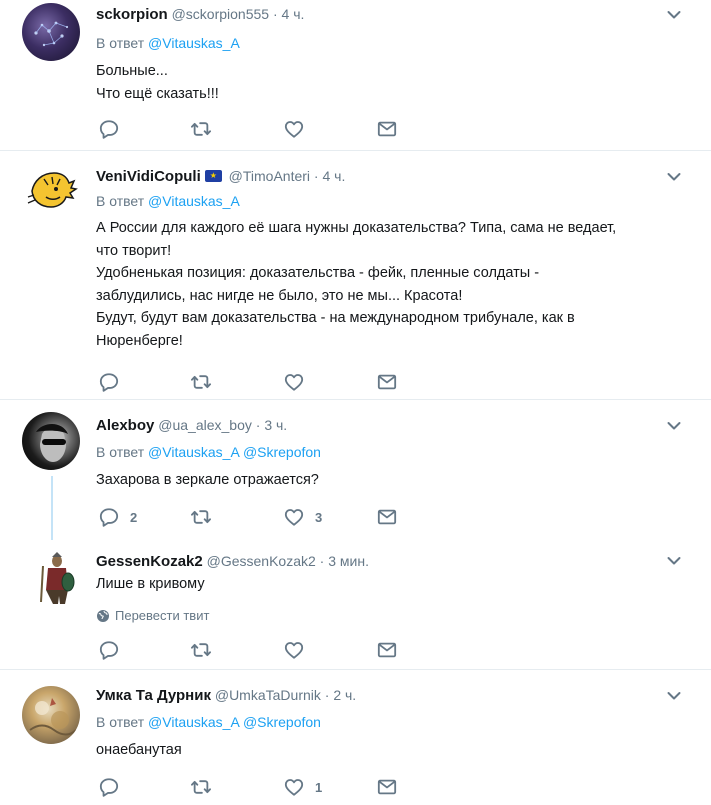 This screenshot has height=805, width=711. What do you see at coordinates (391, 584) in the screenshot?
I see `tweet-text: Лише в кривому` at bounding box center [391, 584].